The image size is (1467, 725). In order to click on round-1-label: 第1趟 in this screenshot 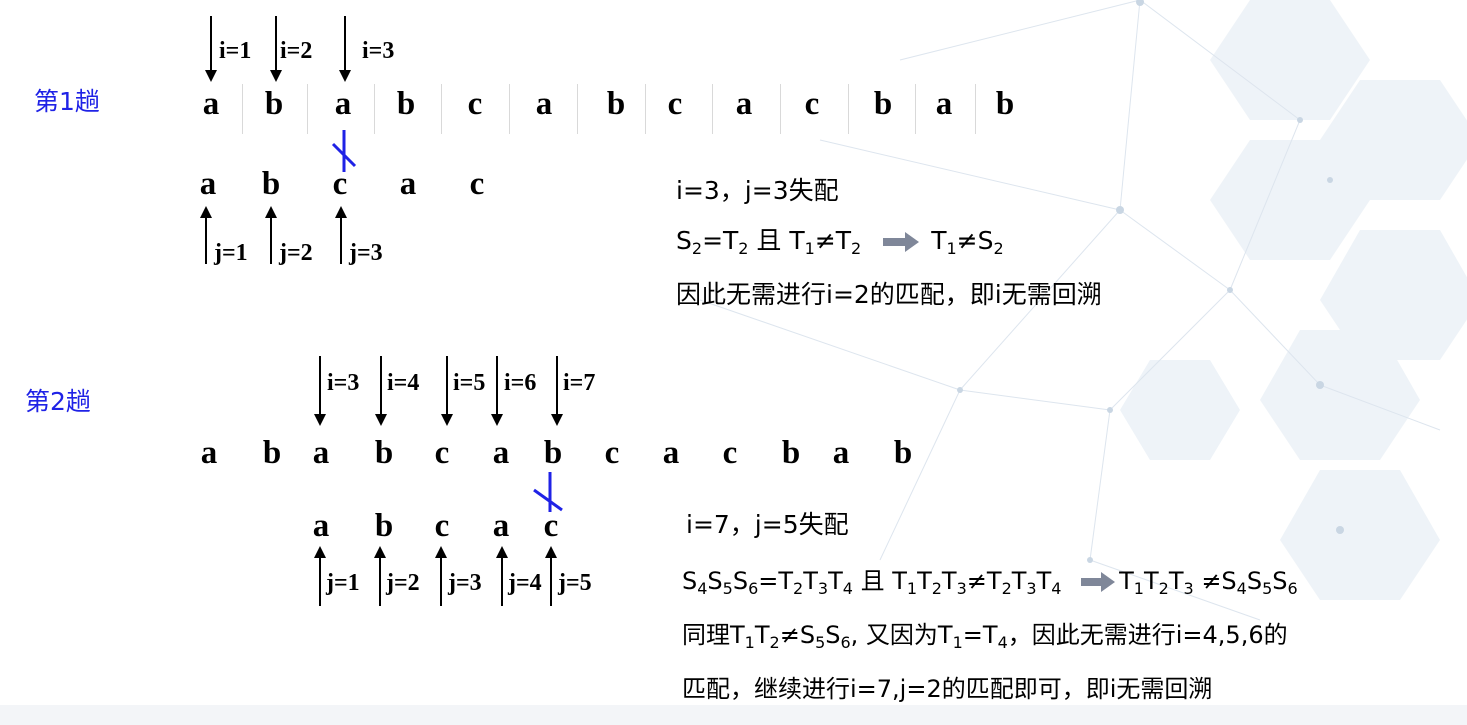, I will do `click(67, 101)`.